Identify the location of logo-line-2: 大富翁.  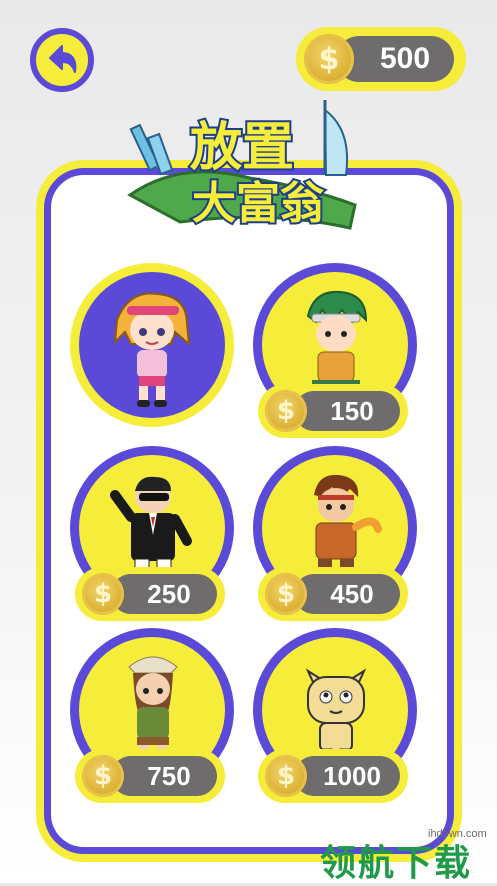
(258, 203).